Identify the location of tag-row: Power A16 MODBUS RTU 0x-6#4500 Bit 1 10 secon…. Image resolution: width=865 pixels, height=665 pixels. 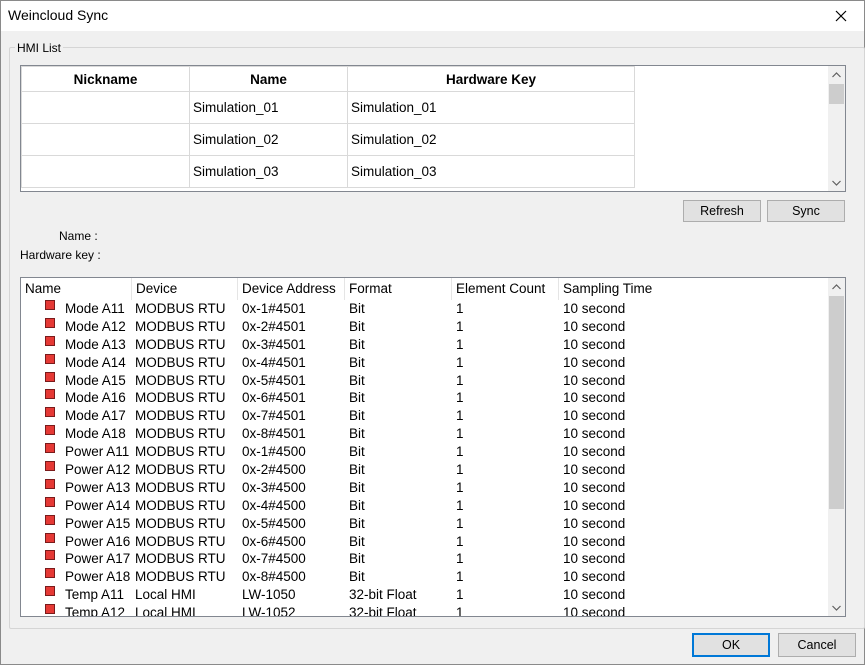
(425, 541).